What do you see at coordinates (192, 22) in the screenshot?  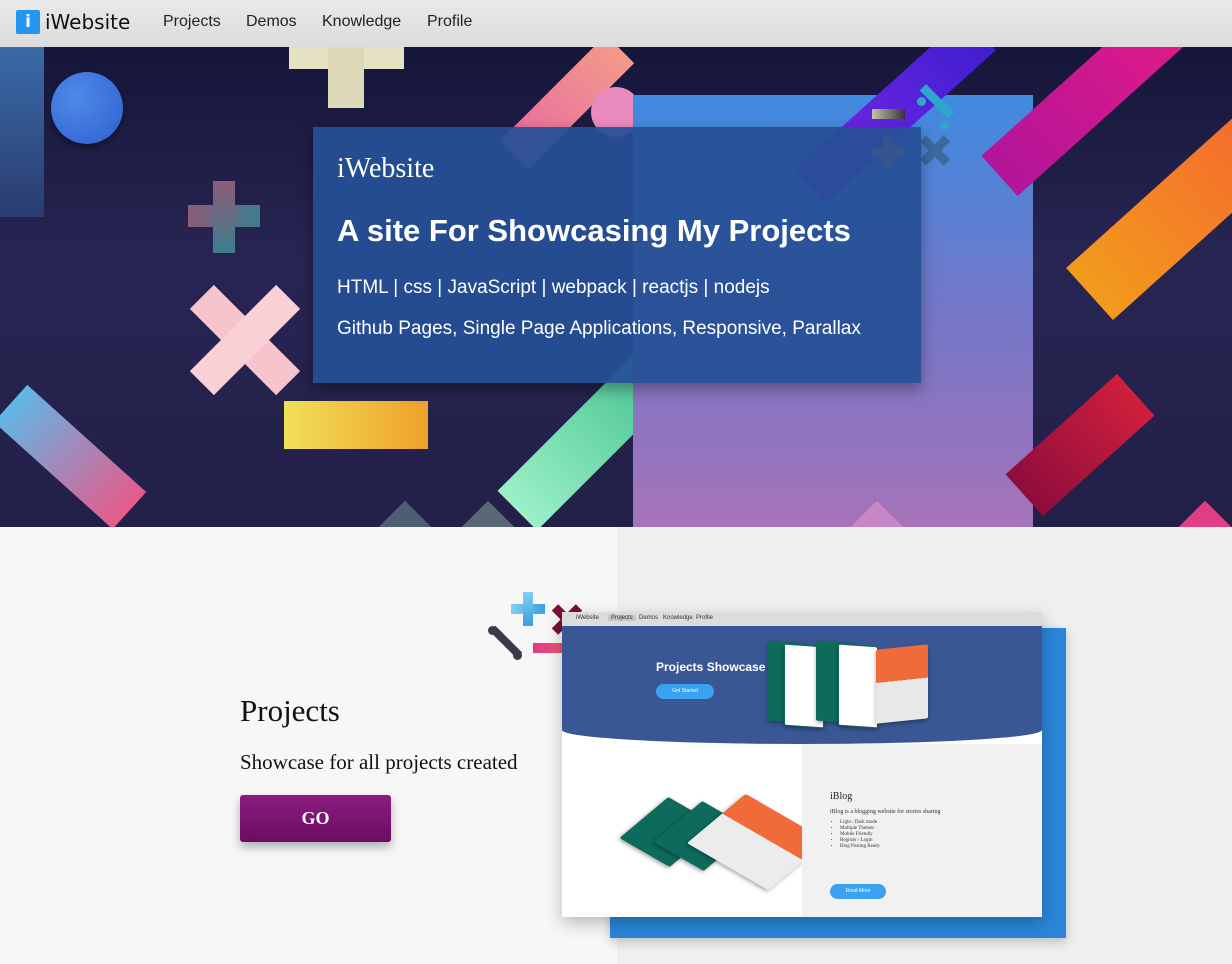 I see `nav-link-projects: Projects` at bounding box center [192, 22].